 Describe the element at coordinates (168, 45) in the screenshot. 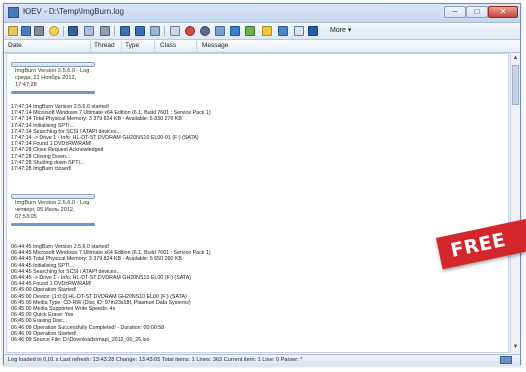

I see `column-class: Class` at that location.